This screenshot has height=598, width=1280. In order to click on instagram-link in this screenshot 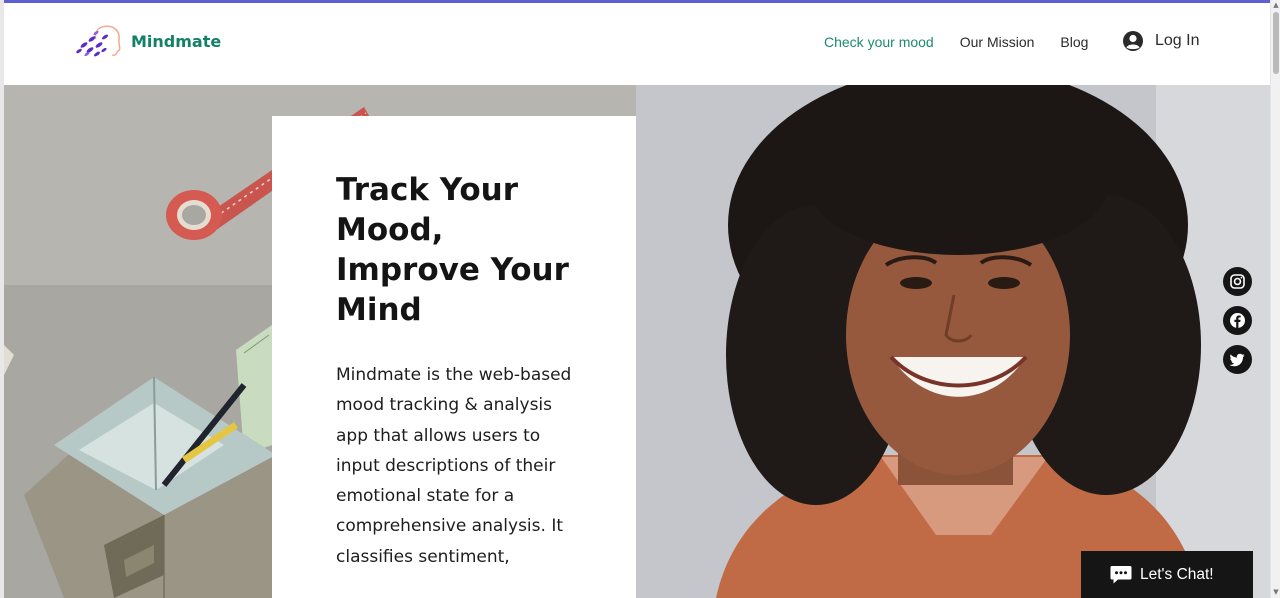, I will do `click(1237, 281)`.